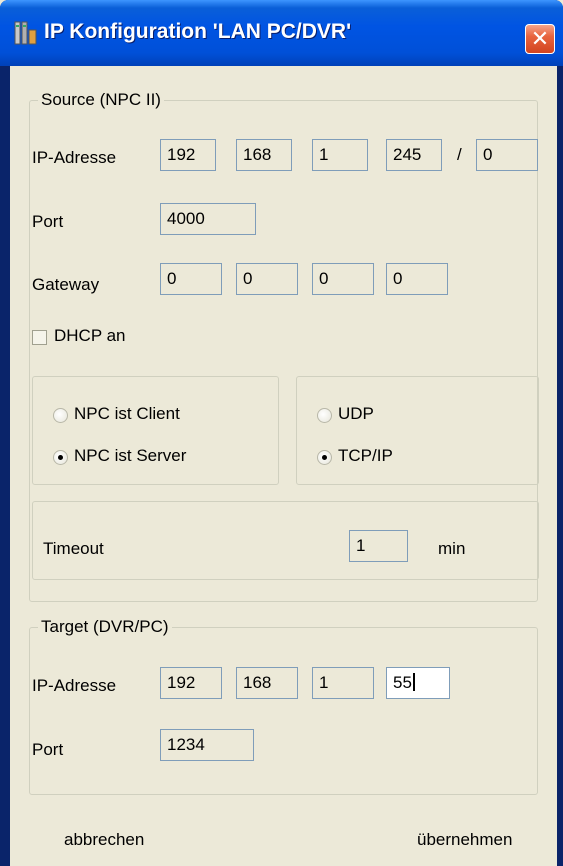  I want to click on gateway-octet-1: 0, so click(191, 279).